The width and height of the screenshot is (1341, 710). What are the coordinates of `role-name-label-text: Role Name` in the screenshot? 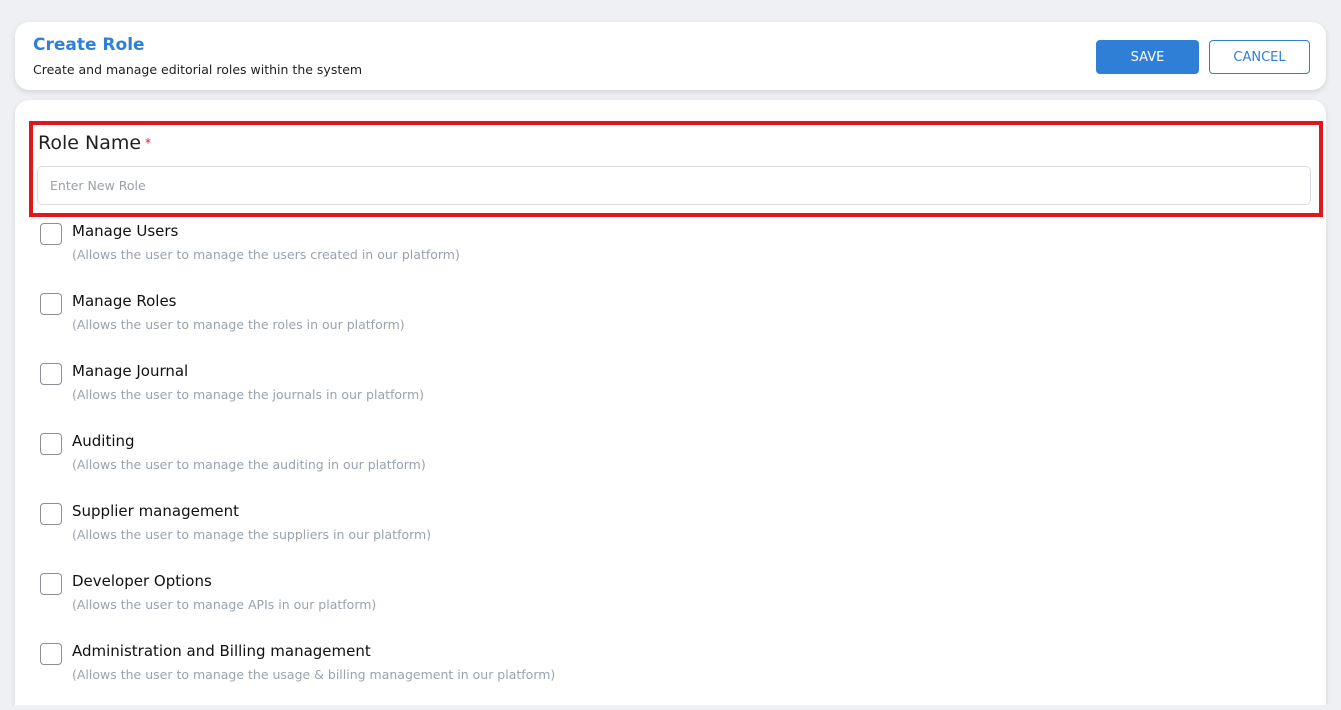 It's located at (90, 143).